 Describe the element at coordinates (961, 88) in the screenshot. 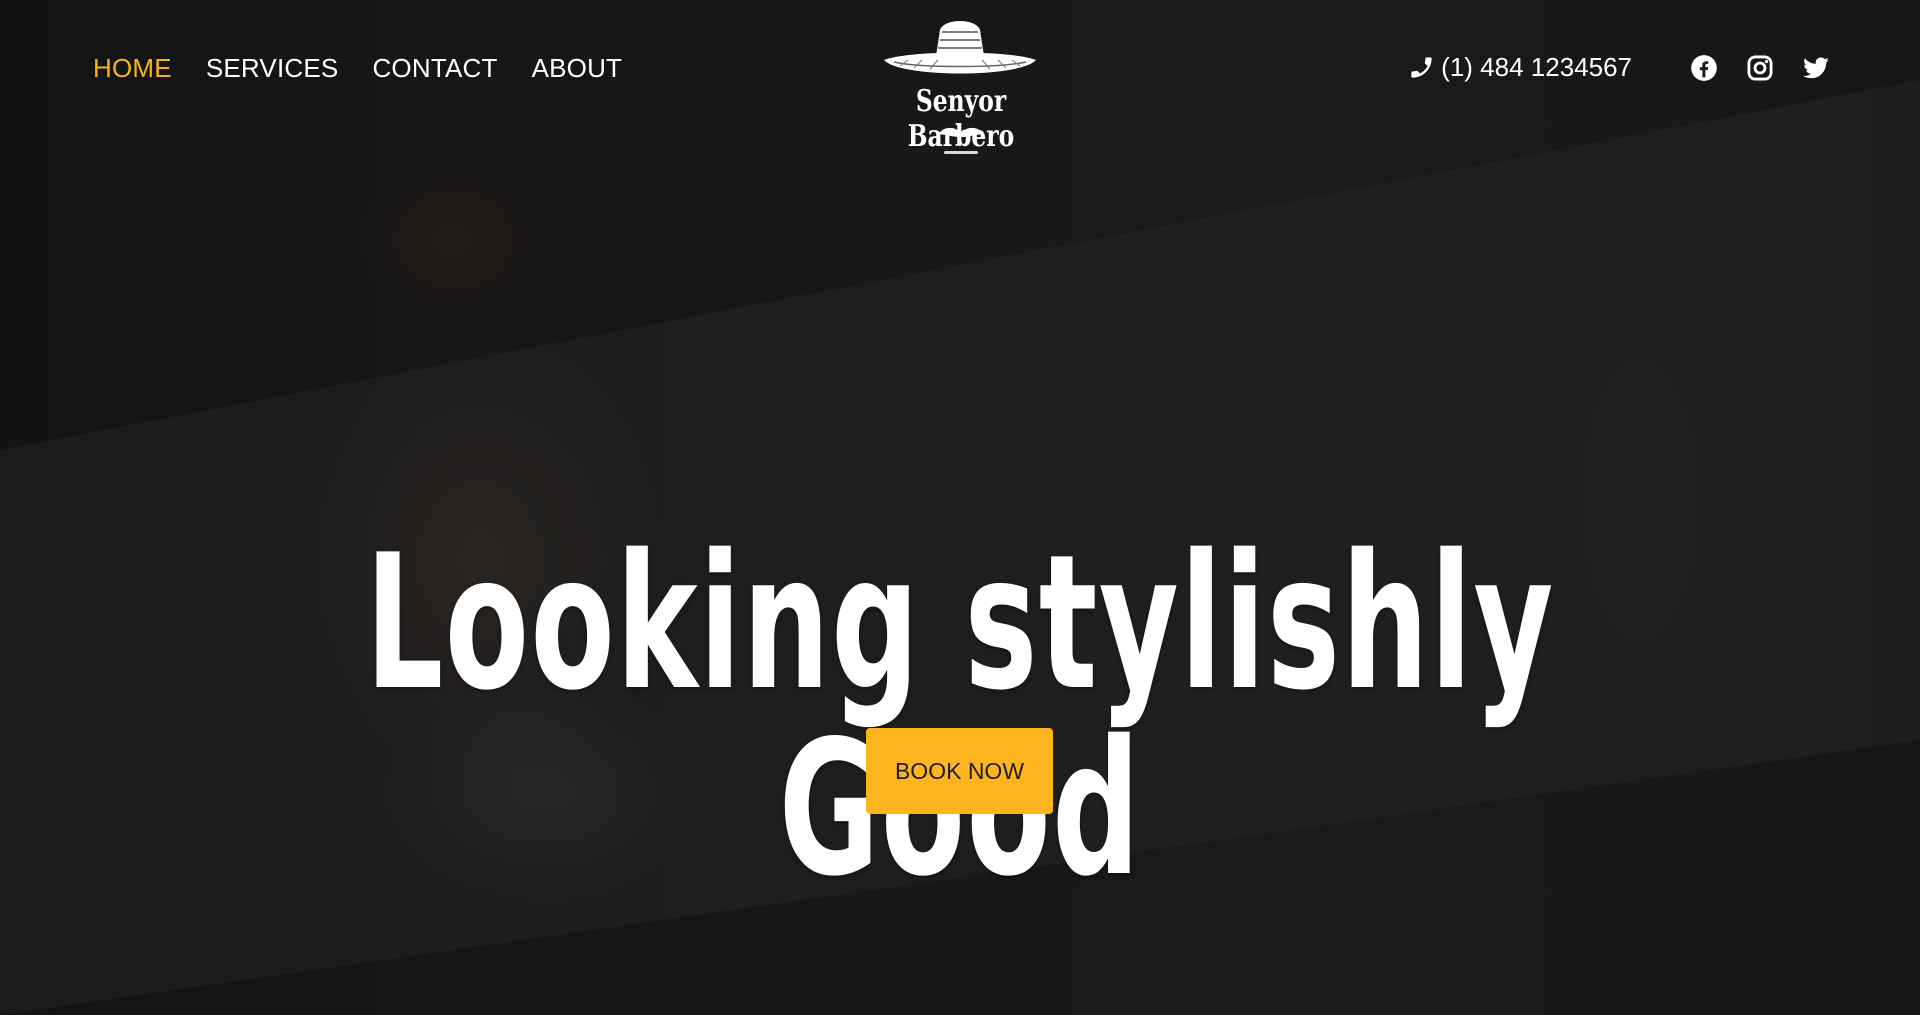

I see `brand-logo: Senyor Barbero` at that location.